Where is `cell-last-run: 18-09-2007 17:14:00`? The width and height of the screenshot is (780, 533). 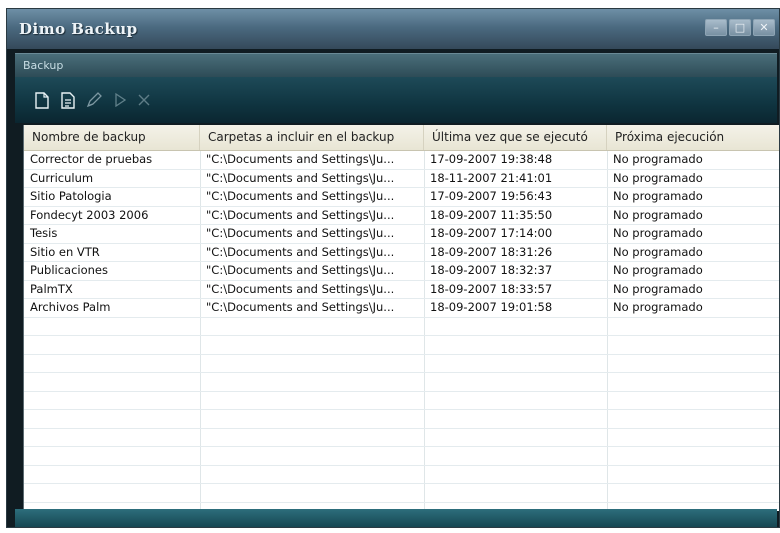 cell-last-run: 18-09-2007 17:14:00 is located at coordinates (491, 233).